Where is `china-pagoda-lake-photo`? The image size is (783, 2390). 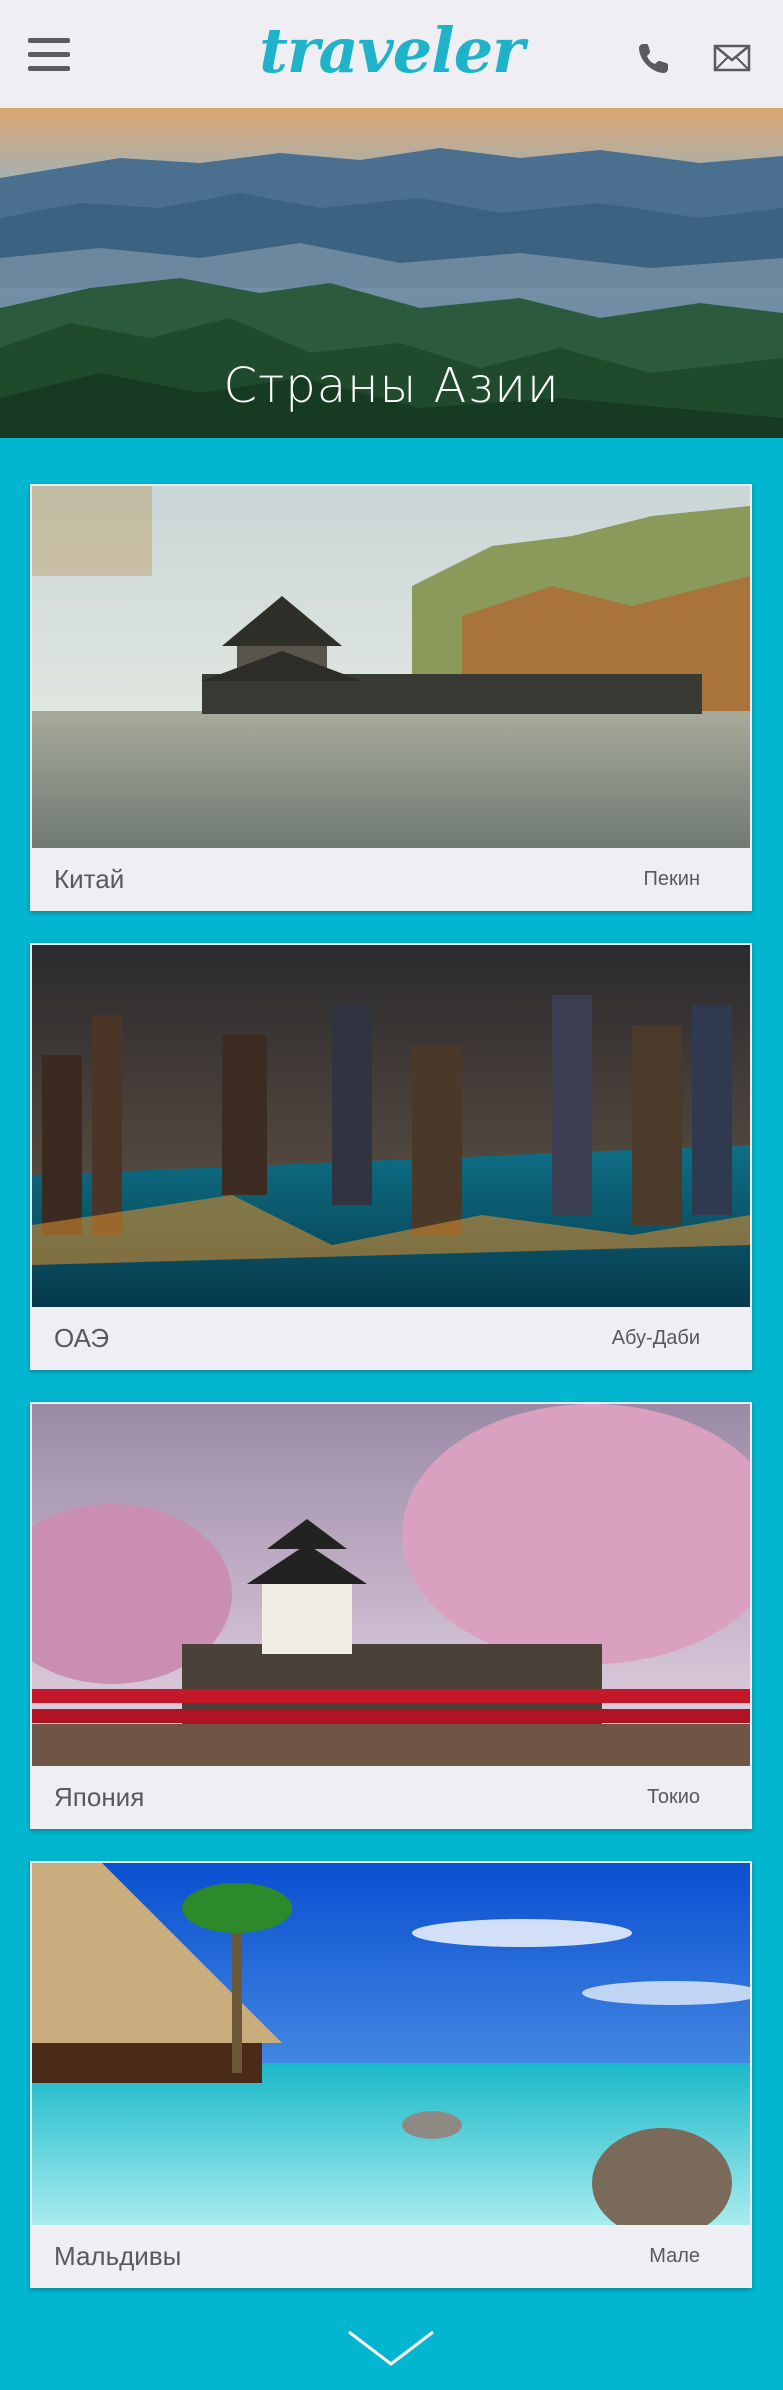 china-pagoda-lake-photo is located at coordinates (391, 667).